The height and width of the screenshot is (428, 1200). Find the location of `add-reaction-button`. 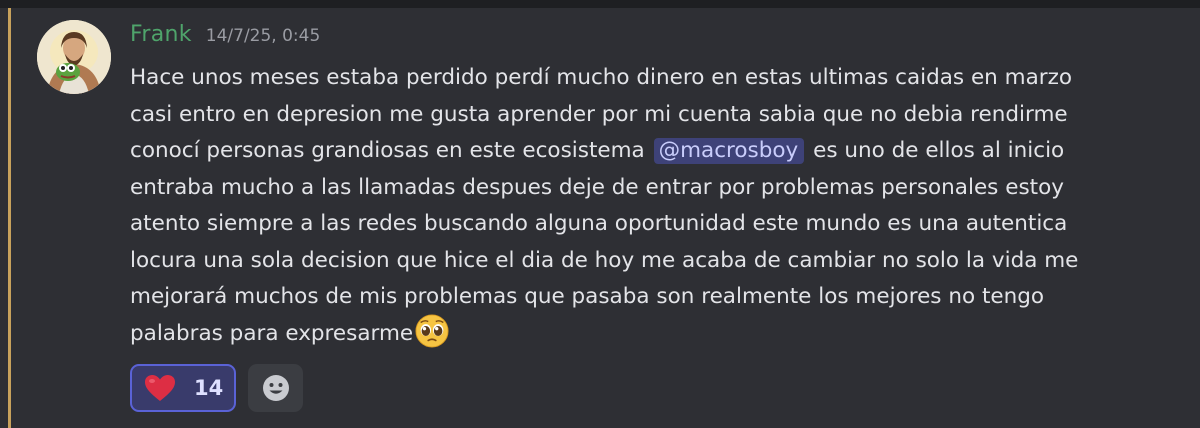

add-reaction-button is located at coordinates (275, 388).